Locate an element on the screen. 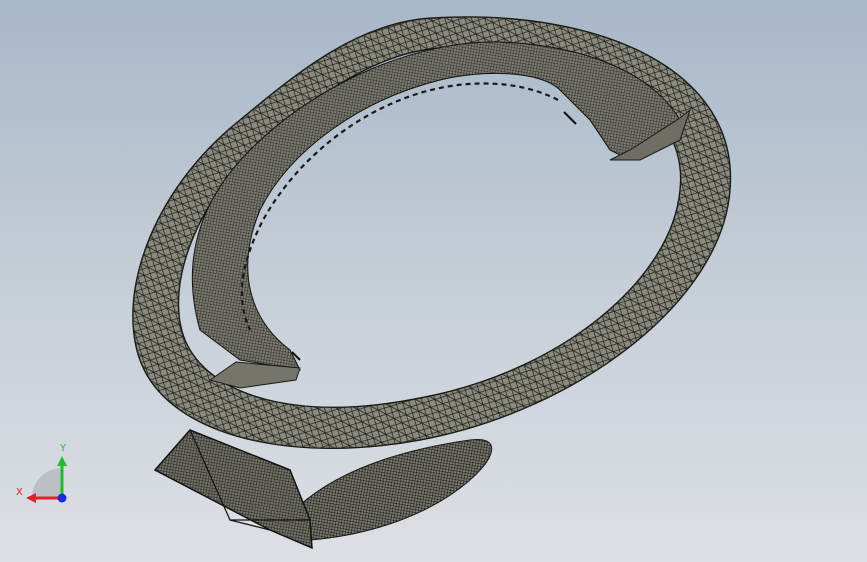 Image resolution: width=867 pixels, height=562 pixels. triad-axes-icon is located at coordinates (46, 479).